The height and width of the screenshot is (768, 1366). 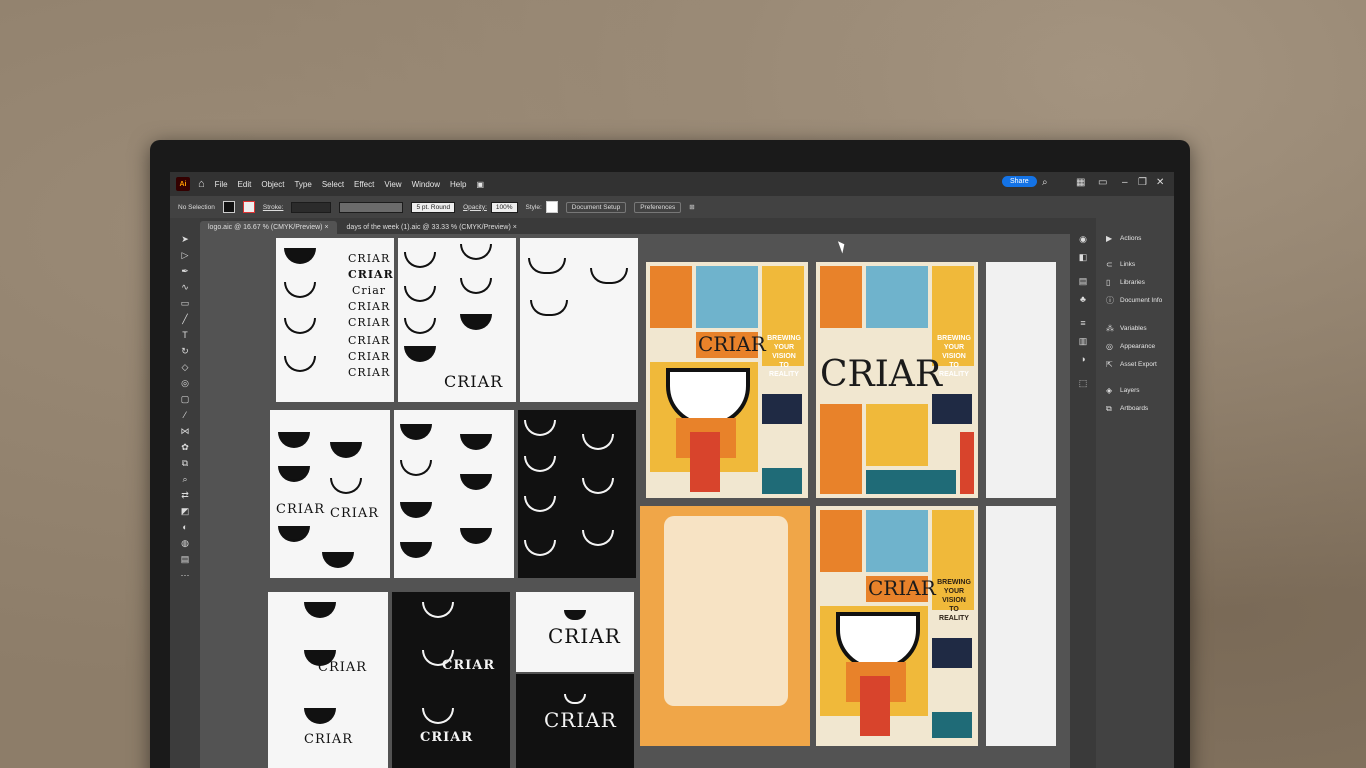 What do you see at coordinates (1125, 182) in the screenshot?
I see `minimize-icon: –` at bounding box center [1125, 182].